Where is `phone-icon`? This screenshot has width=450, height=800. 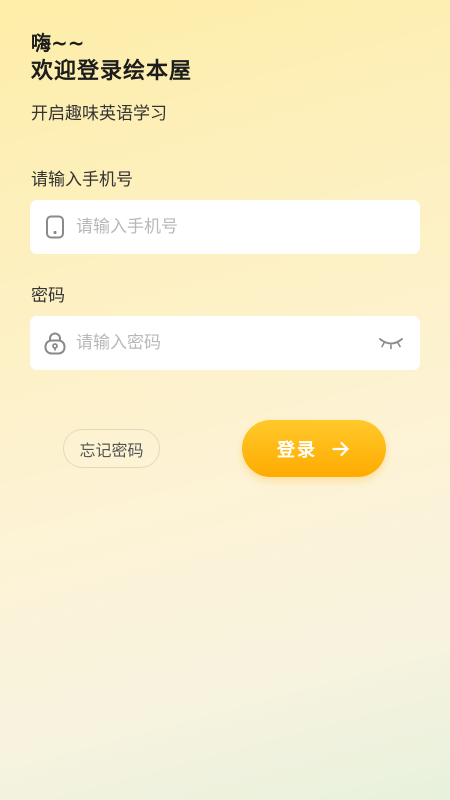
phone-icon is located at coordinates (55, 227).